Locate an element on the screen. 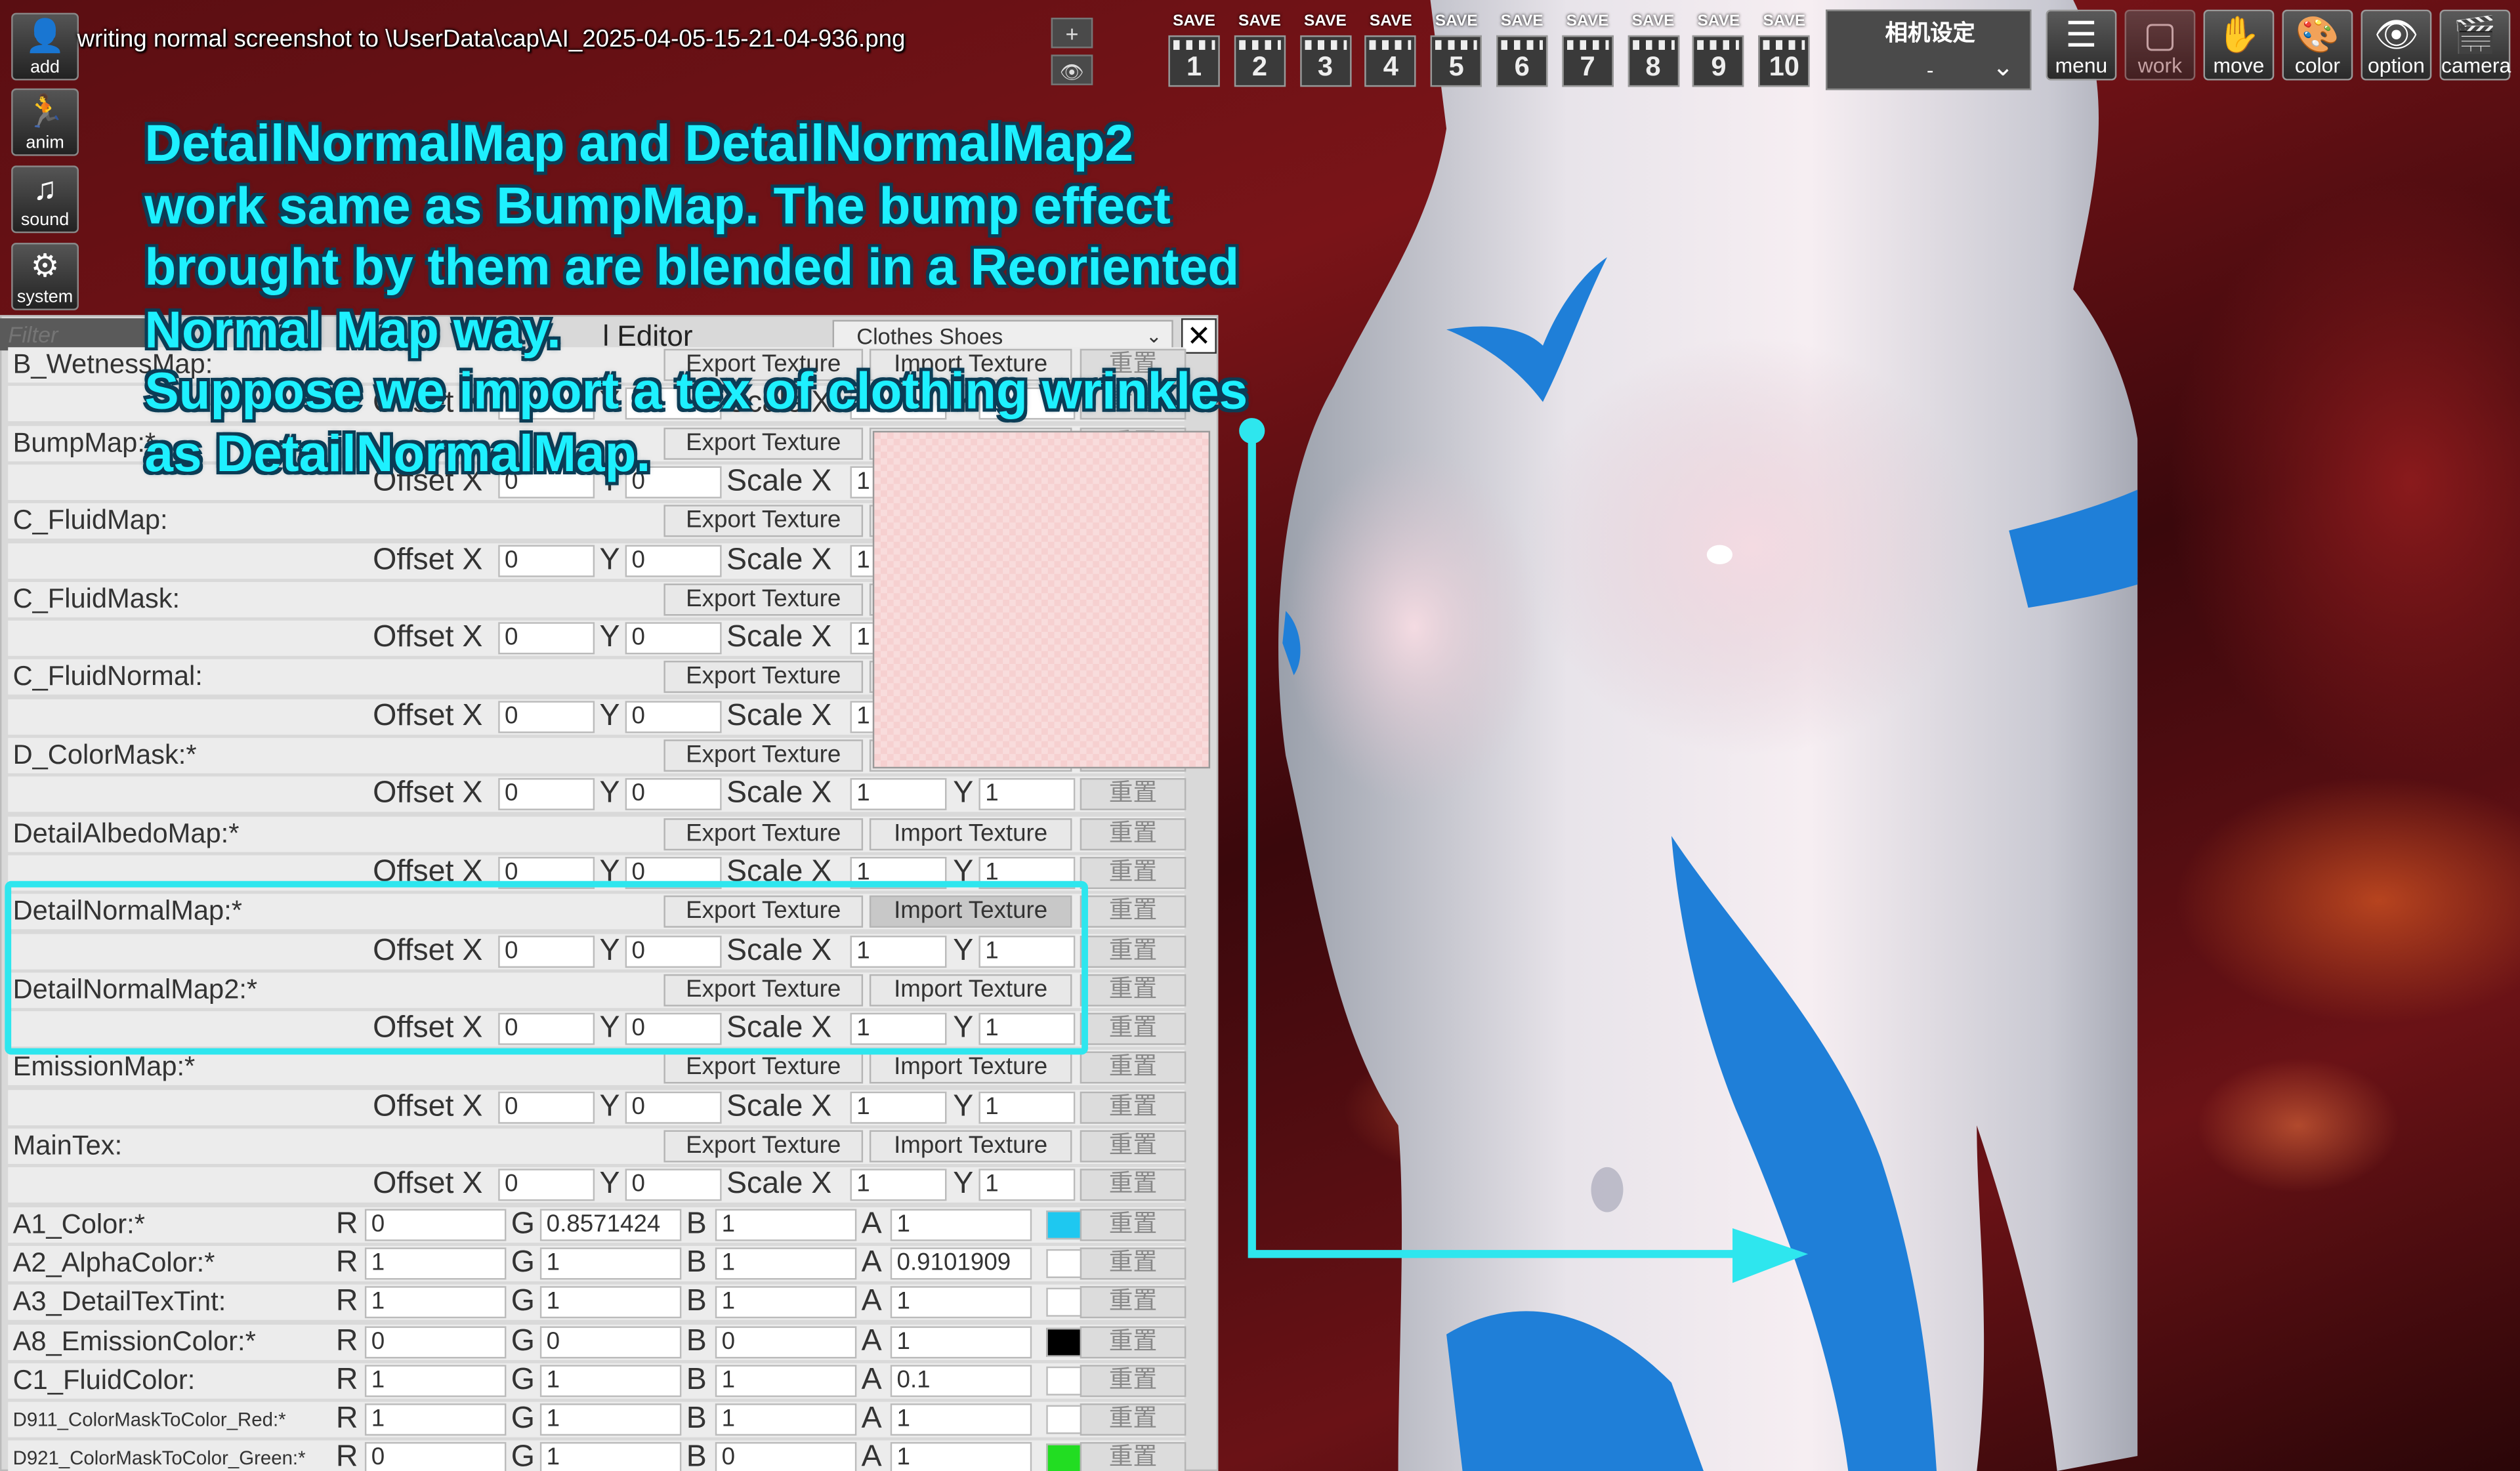 The height and width of the screenshot is (1471, 2520). arrow-head is located at coordinates (1770, 1255).